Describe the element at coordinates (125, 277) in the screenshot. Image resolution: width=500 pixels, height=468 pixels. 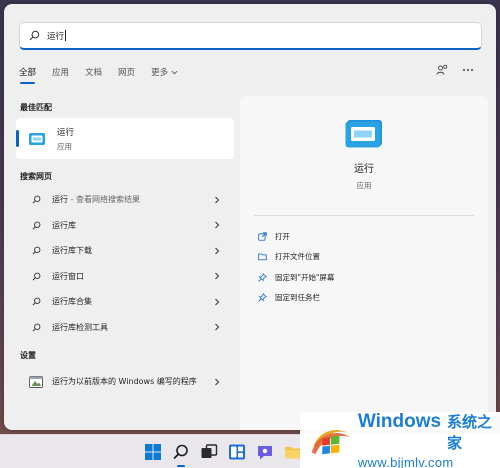
I see `list-item: 运行窗口` at that location.